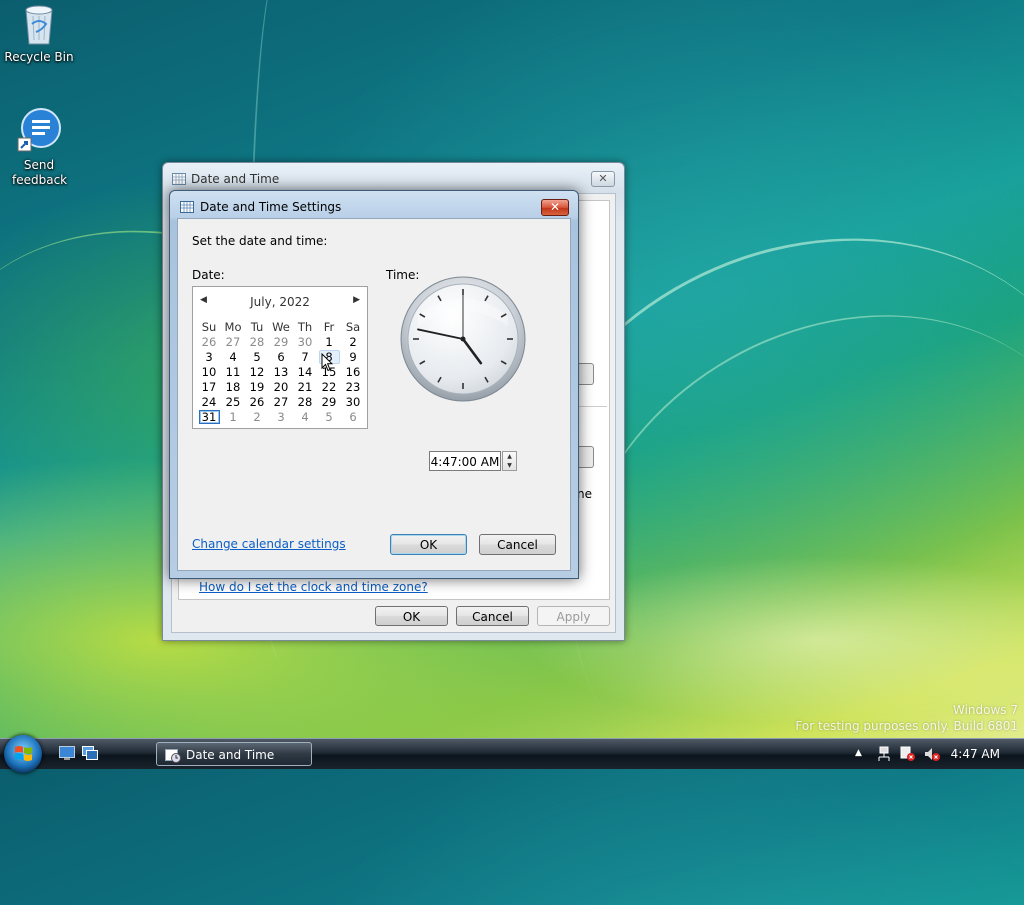 The width and height of the screenshot is (1024, 905). I want to click on calendar-day-label: 24, so click(209, 401).